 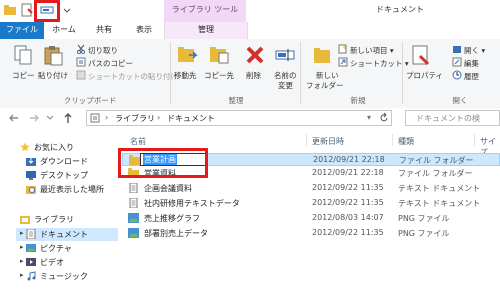 I want to click on nav-downloads: ダウンロード, so click(x=59, y=161).